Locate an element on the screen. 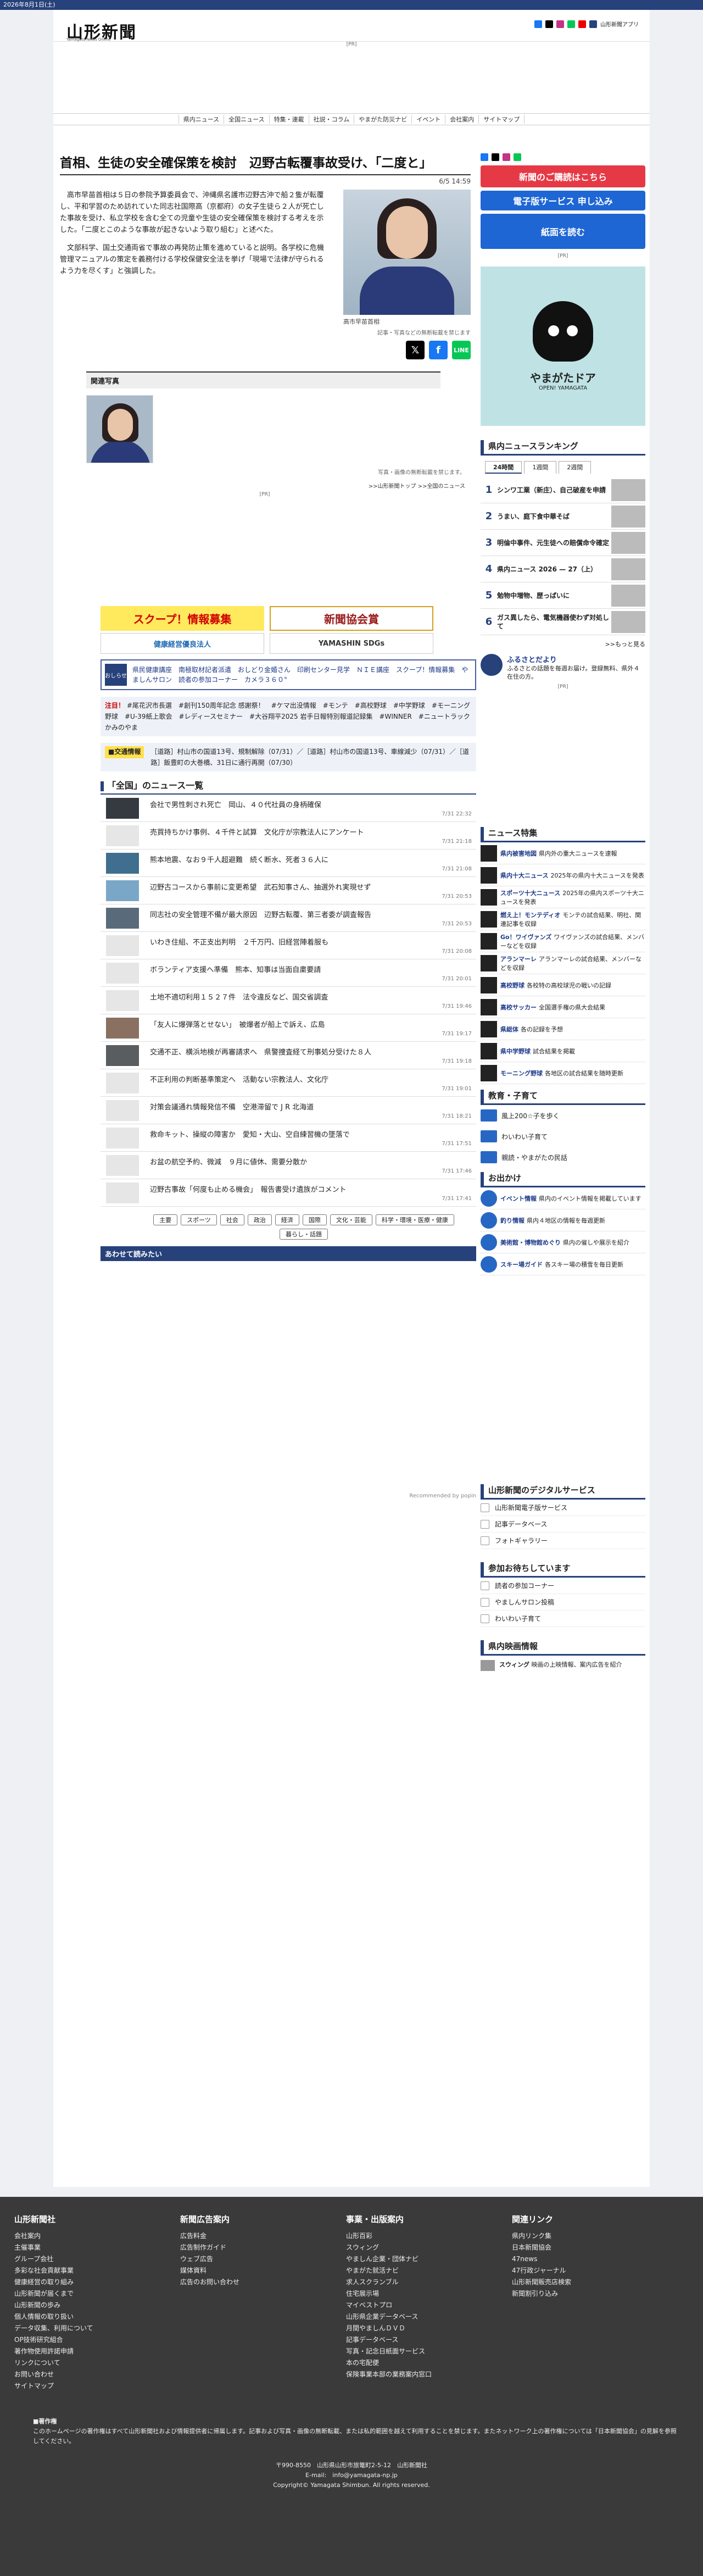  feature-item: アランマーレ アランマーレの試合結果、メンバーなどを収録 is located at coordinates (563, 963).